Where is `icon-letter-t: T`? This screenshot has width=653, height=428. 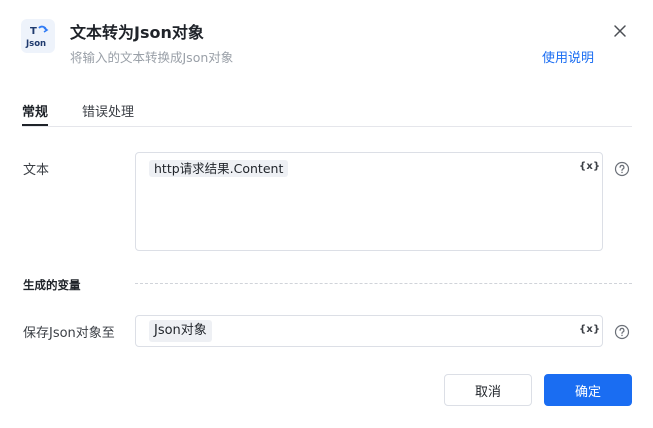
icon-letter-t: T is located at coordinates (33, 31).